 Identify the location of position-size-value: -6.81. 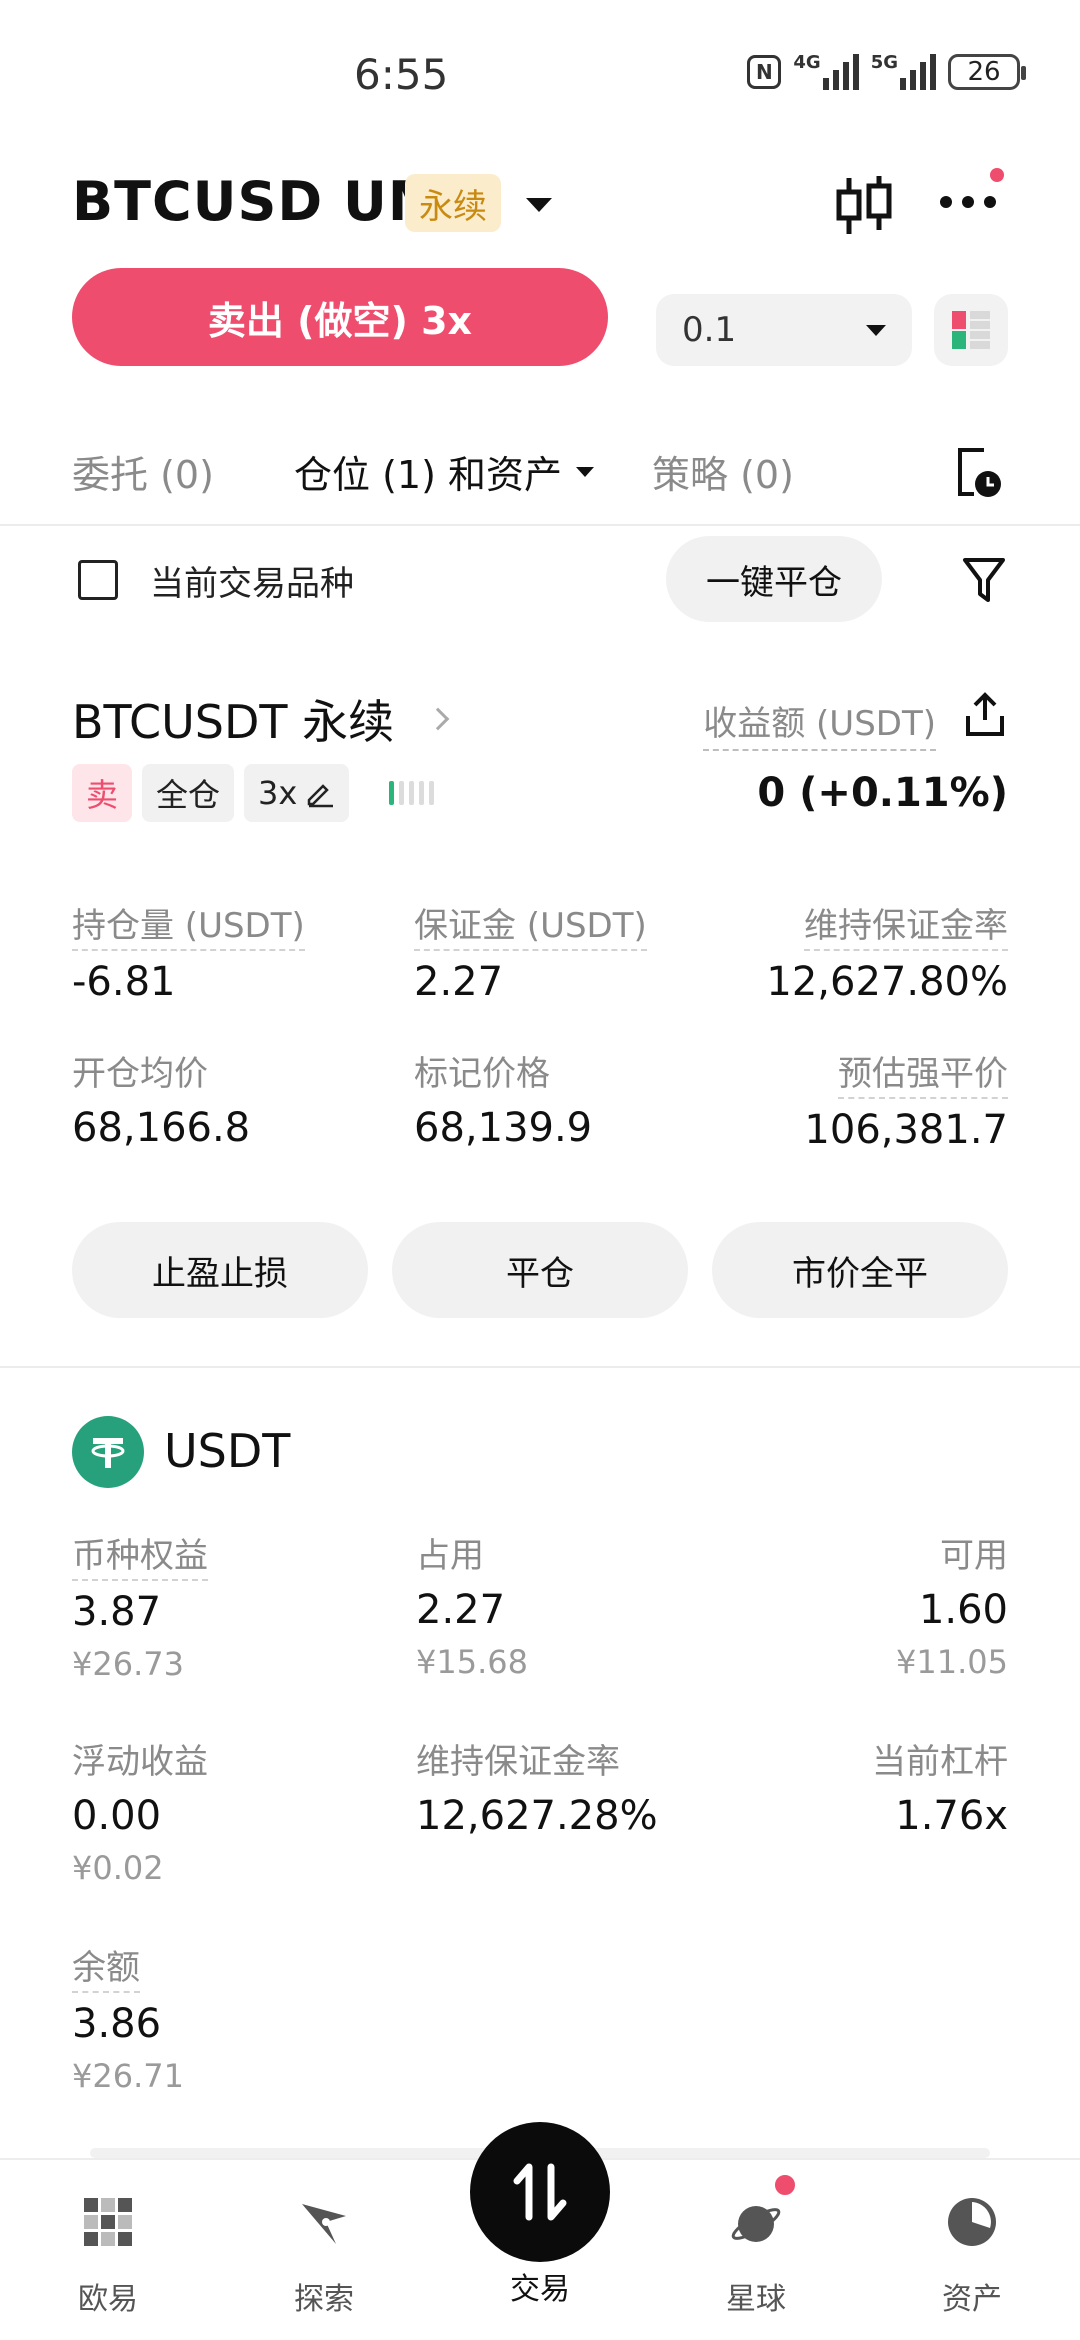
(124, 982).